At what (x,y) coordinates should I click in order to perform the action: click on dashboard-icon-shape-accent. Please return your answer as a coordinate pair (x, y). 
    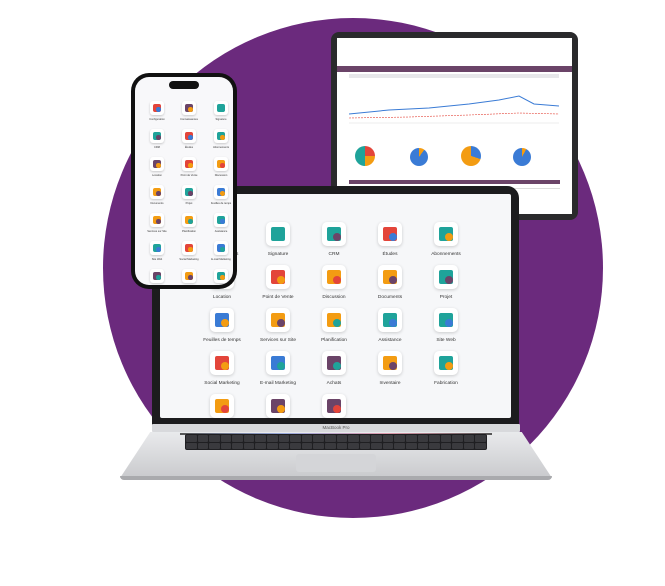
    Looking at the image, I should click on (336, 408).